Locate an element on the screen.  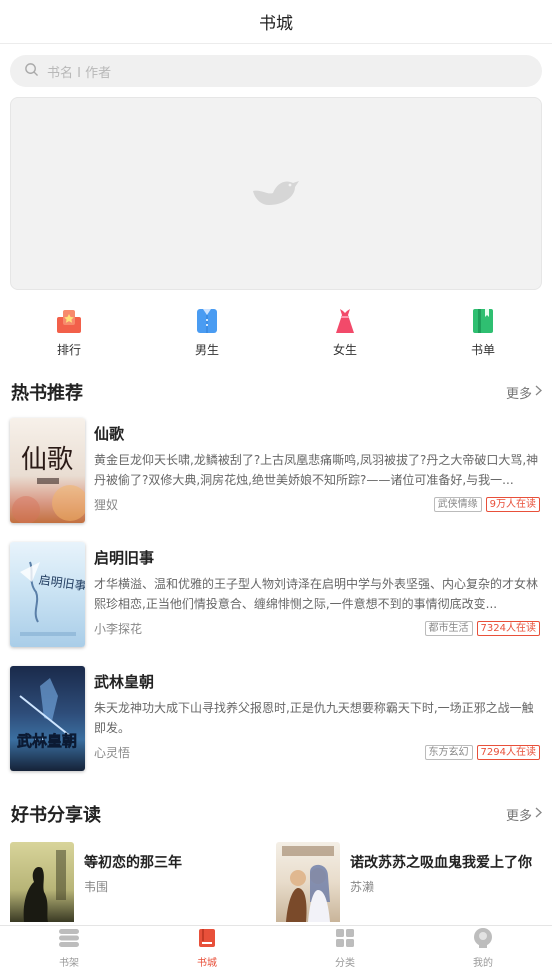
book-title: 武林皇朝 is located at coordinates (124, 682).